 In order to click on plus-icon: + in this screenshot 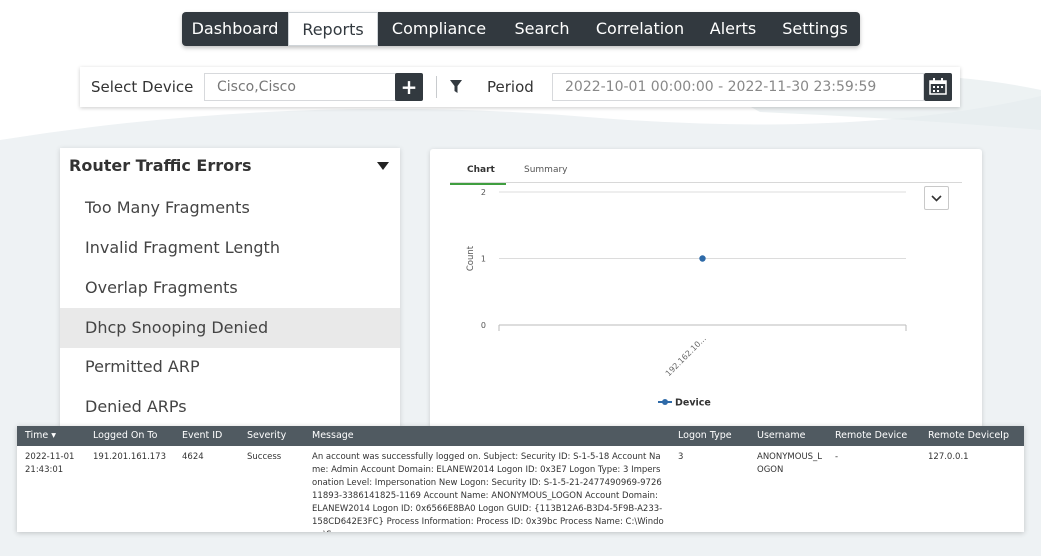, I will do `click(409, 87)`.